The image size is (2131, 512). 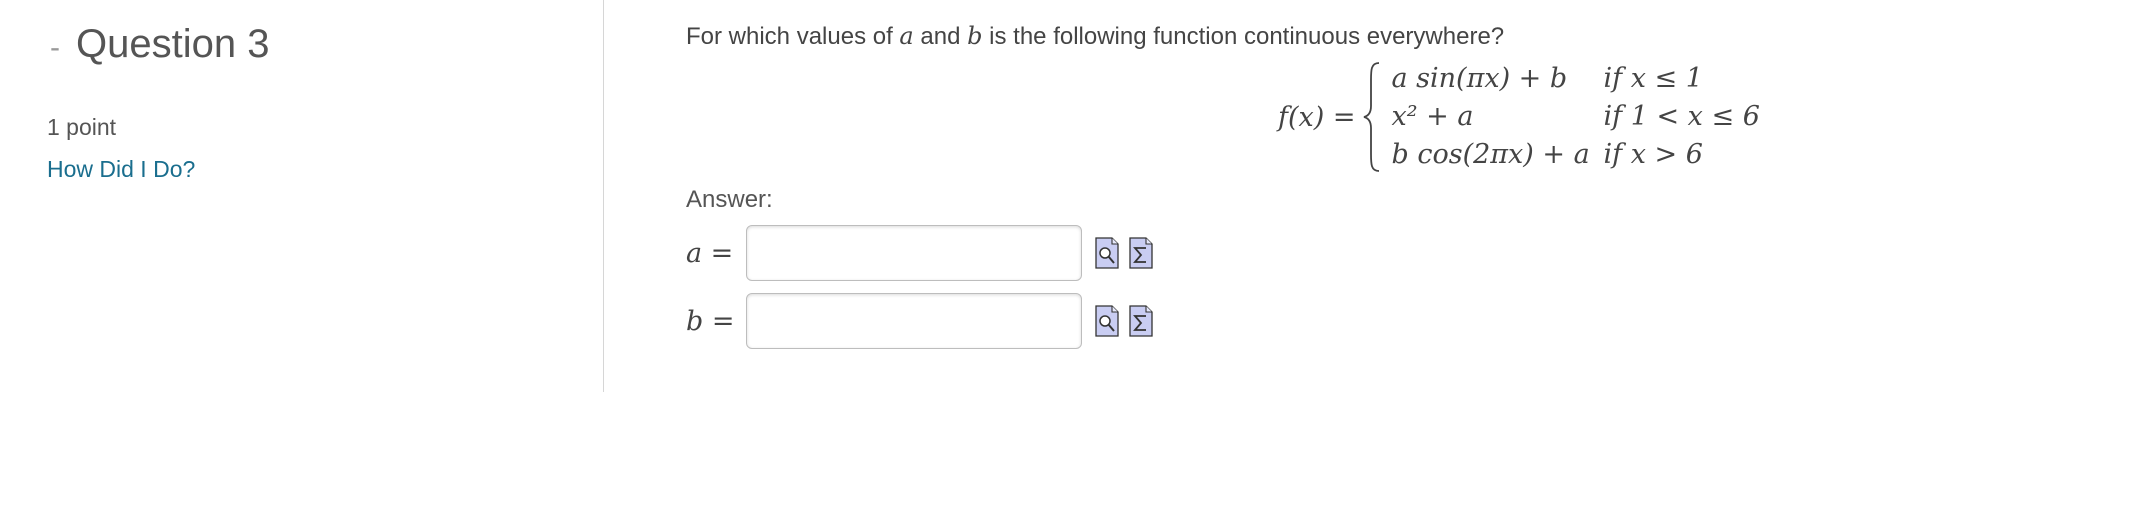 I want to click on answer-input-b, so click(x=914, y=321).